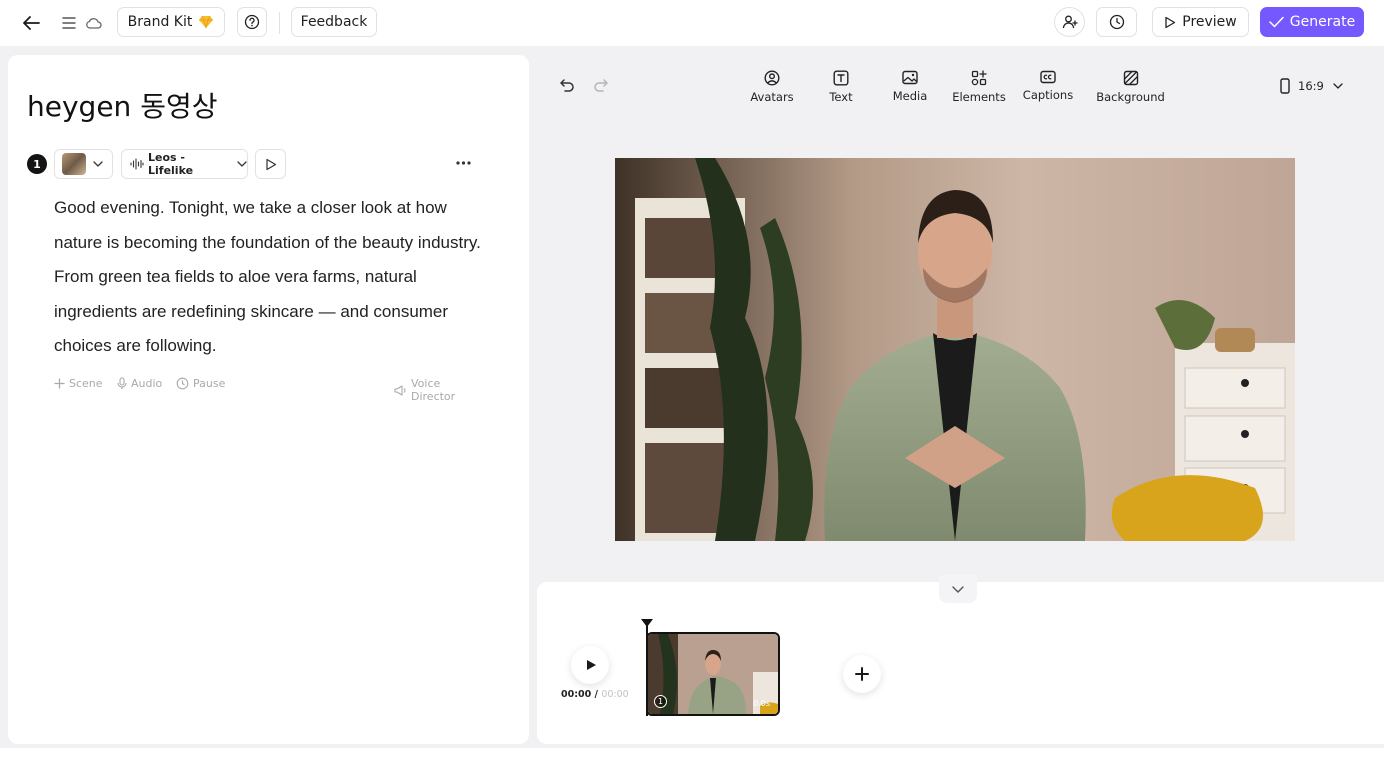 The height and width of the screenshot is (757, 1384). What do you see at coordinates (979, 97) in the screenshot?
I see `tool-elements-label: Elements` at bounding box center [979, 97].